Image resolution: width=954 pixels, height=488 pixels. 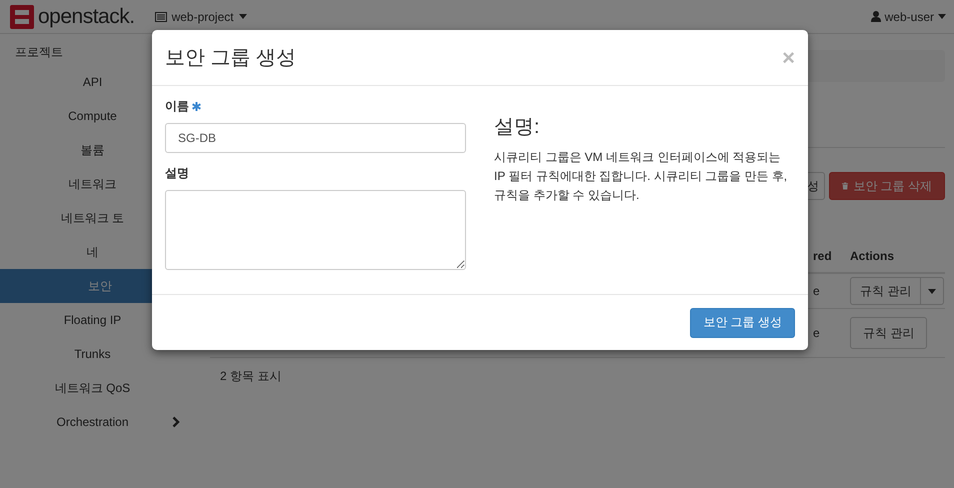 What do you see at coordinates (250, 376) in the screenshot?
I see `item-count: 2 항목 표시` at bounding box center [250, 376].